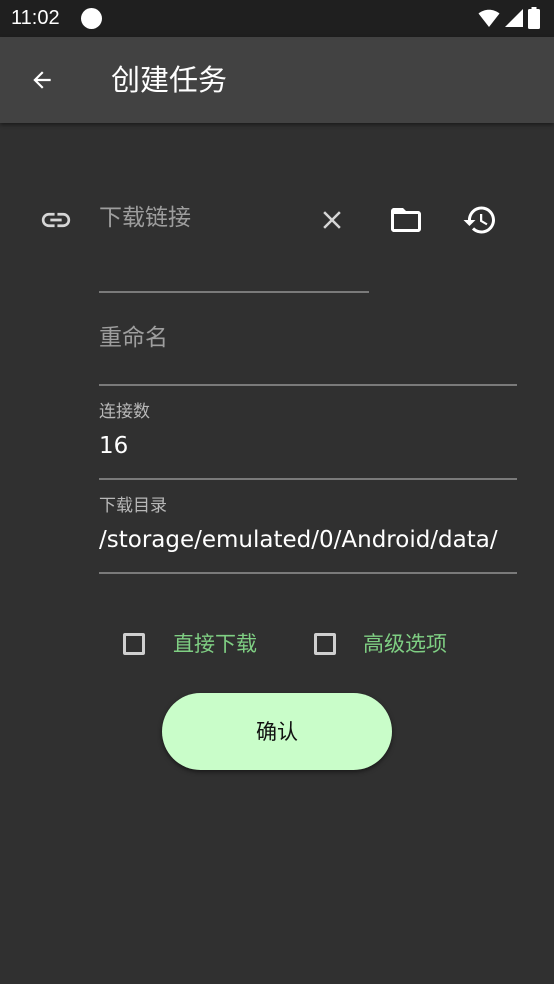  I want to click on folder-icon, so click(406, 220).